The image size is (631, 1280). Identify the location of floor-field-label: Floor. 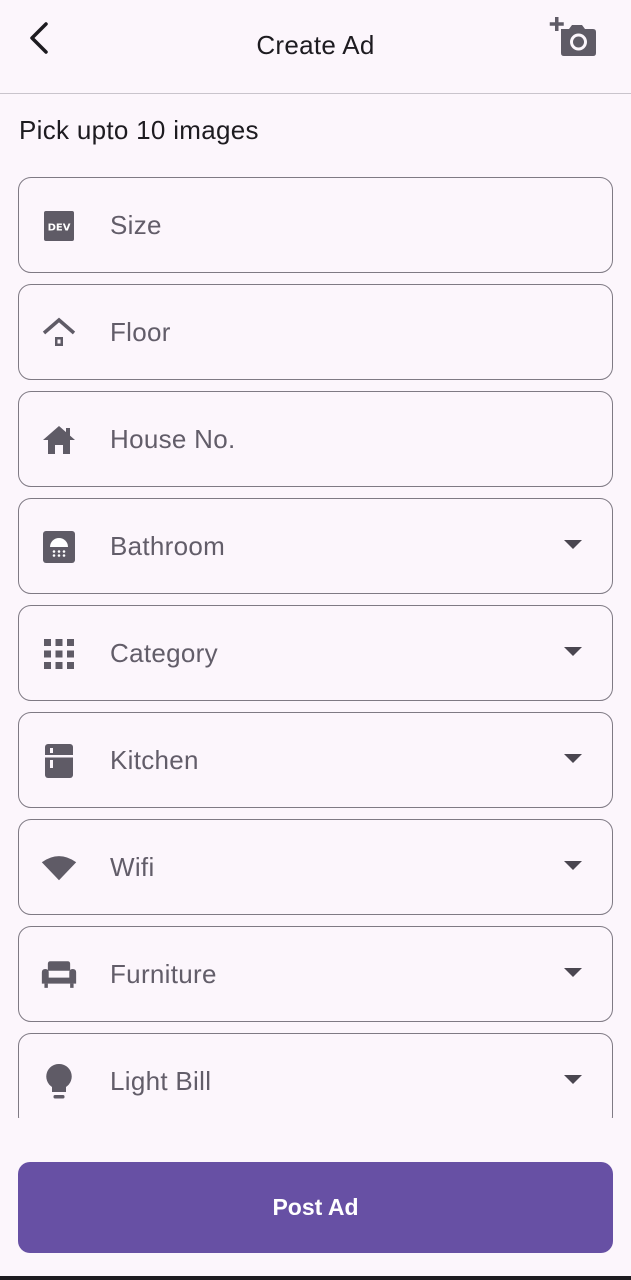
(140, 332).